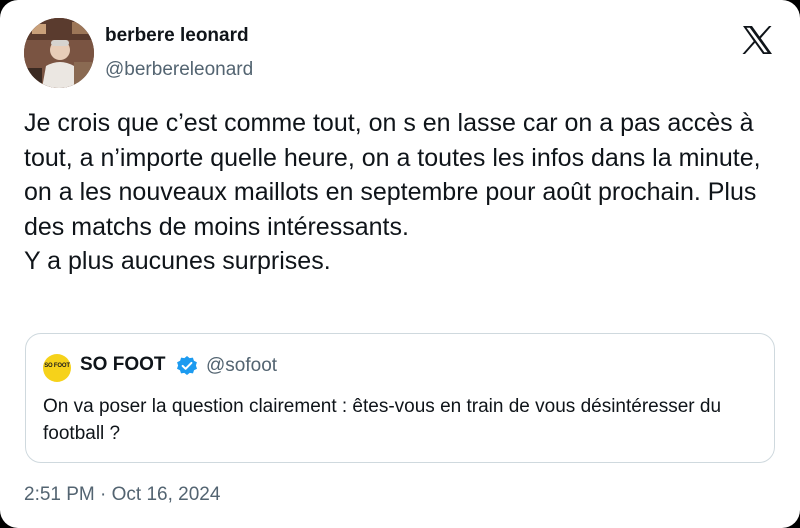 The height and width of the screenshot is (528, 800). I want to click on quoted-author-avatar: SO FOOT, so click(57, 368).